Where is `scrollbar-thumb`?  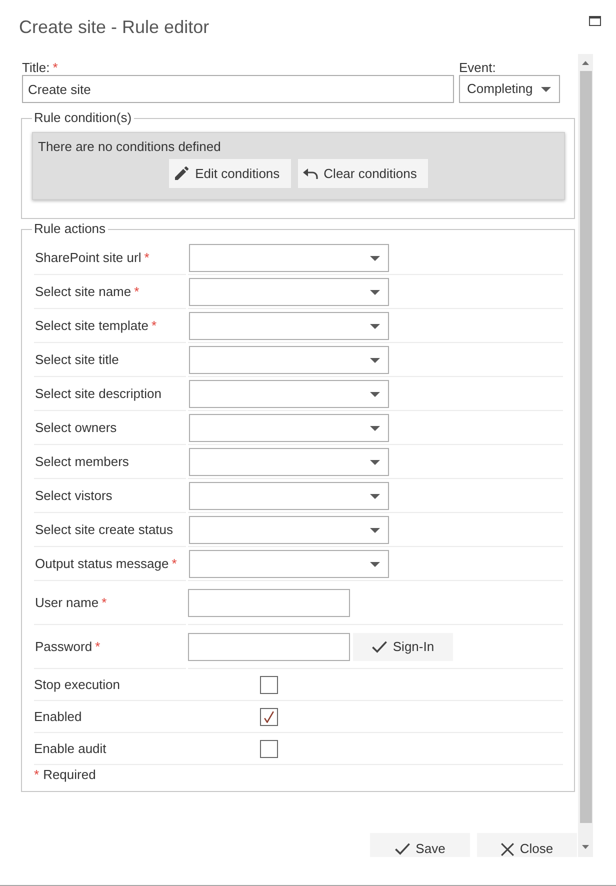 scrollbar-thumb is located at coordinates (586, 447).